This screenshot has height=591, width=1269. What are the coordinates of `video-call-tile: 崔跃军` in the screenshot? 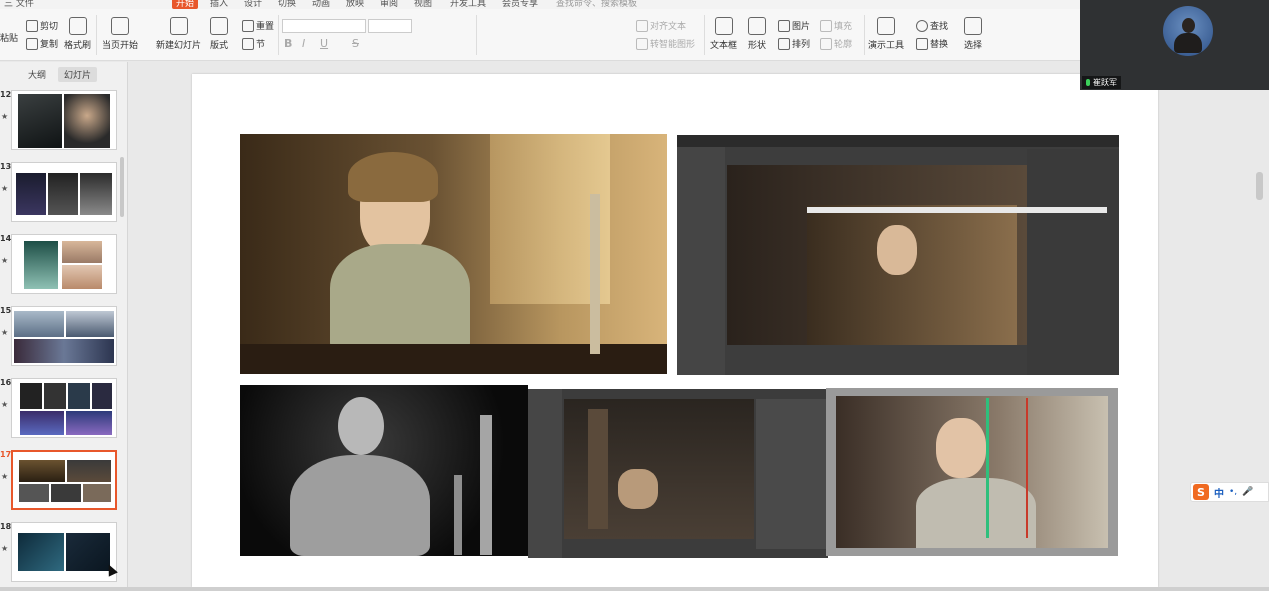 It's located at (1174, 45).